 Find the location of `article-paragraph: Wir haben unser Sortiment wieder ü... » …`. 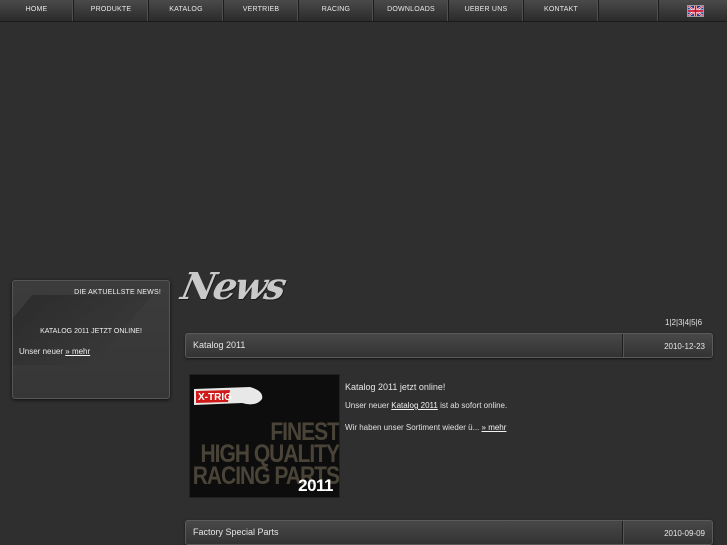

article-paragraph: Wir haben unser Sortiment wieder ü... » … is located at coordinates (515, 427).